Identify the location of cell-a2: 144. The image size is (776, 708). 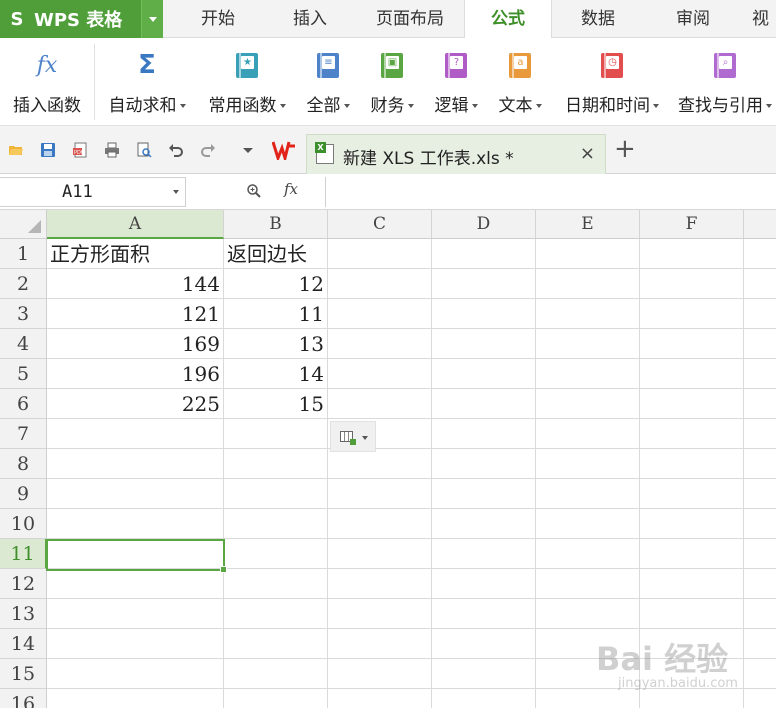
(135, 284).